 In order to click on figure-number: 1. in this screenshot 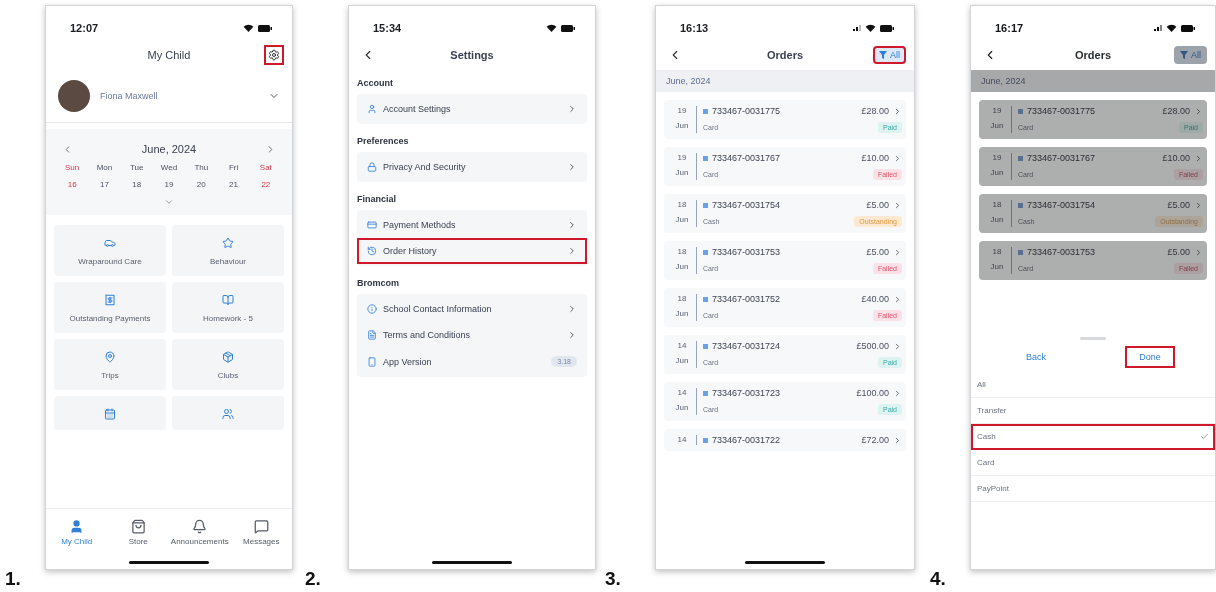, I will do `click(13, 579)`.